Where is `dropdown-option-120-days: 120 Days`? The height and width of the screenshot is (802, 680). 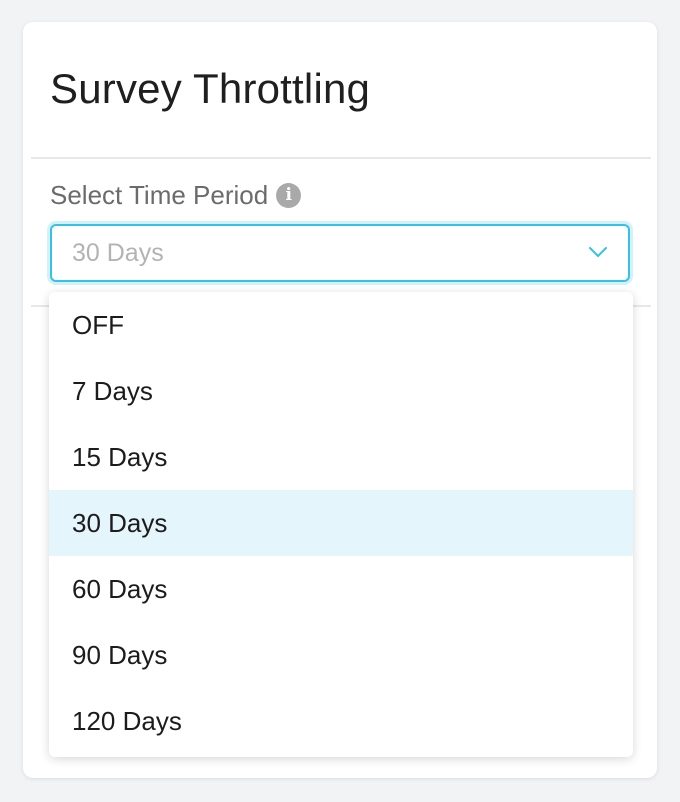
dropdown-option-120-days: 120 Days is located at coordinates (341, 721).